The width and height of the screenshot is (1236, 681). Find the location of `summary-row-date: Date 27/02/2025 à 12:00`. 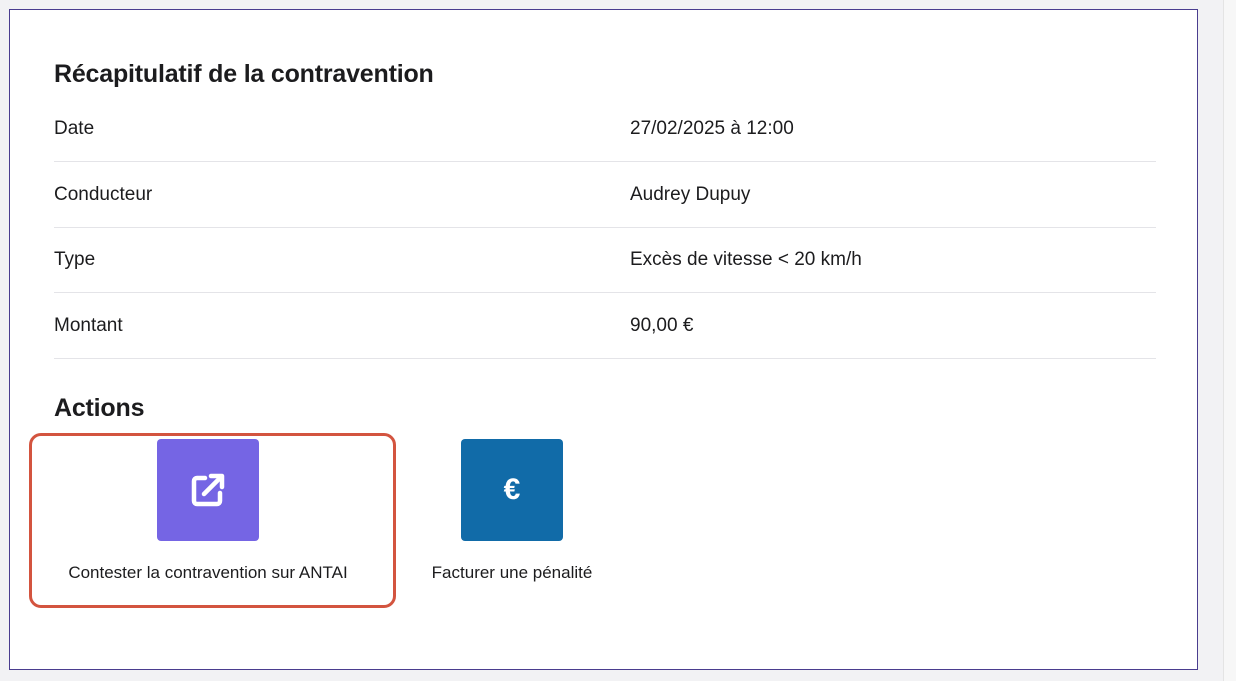

summary-row-date: Date 27/02/2025 à 12:00 is located at coordinates (605, 129).